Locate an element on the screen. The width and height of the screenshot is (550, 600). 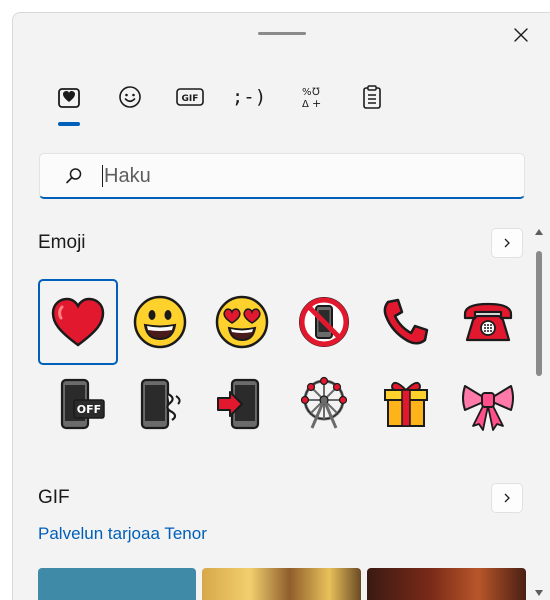
emoji-telephone-receiver is located at coordinates (406, 322).